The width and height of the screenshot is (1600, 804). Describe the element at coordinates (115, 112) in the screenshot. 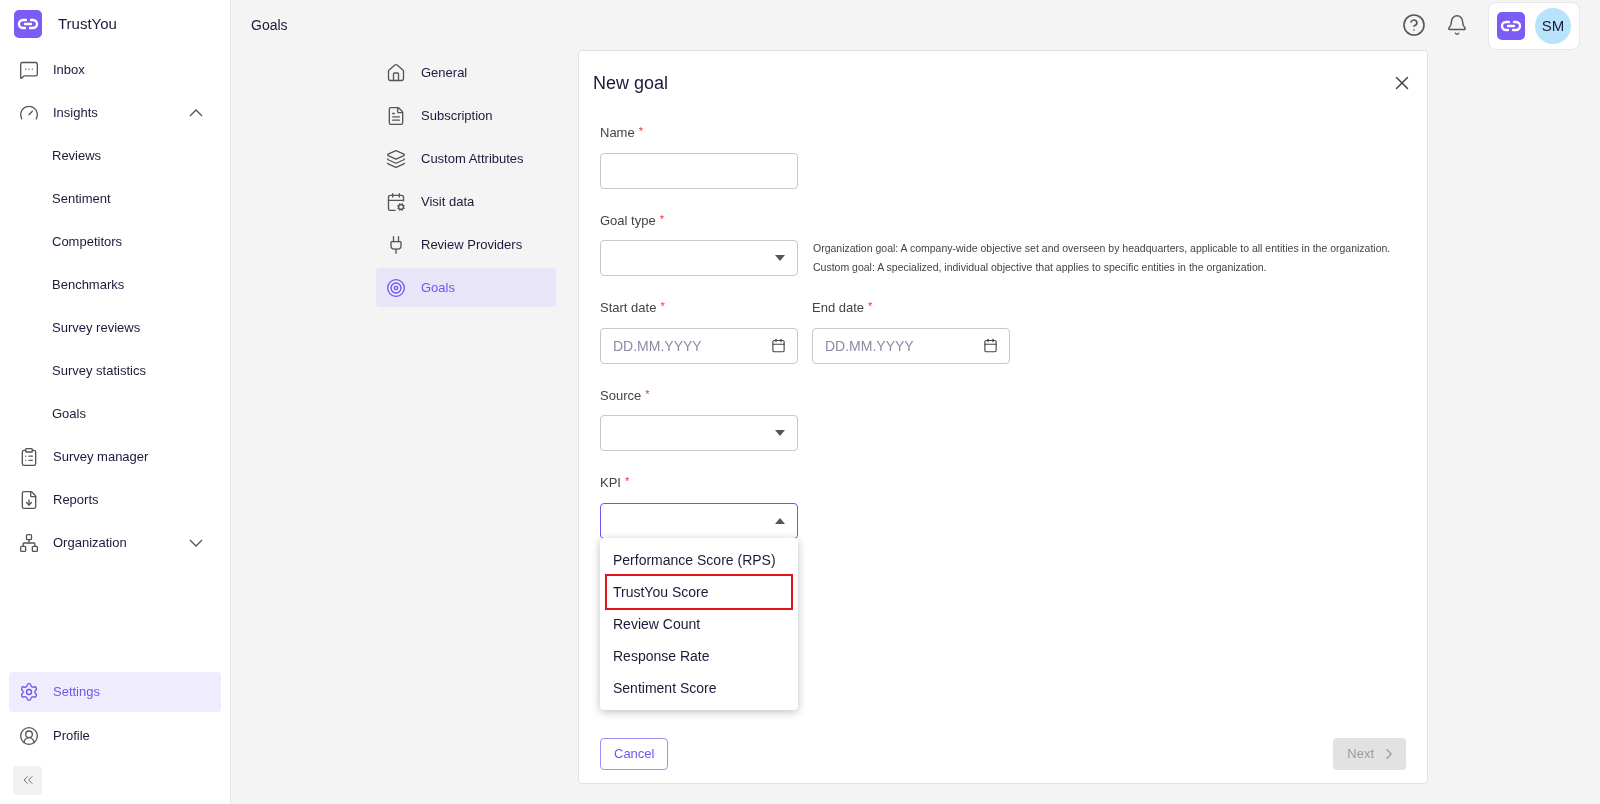

I see `sidebar-item: Insights` at that location.